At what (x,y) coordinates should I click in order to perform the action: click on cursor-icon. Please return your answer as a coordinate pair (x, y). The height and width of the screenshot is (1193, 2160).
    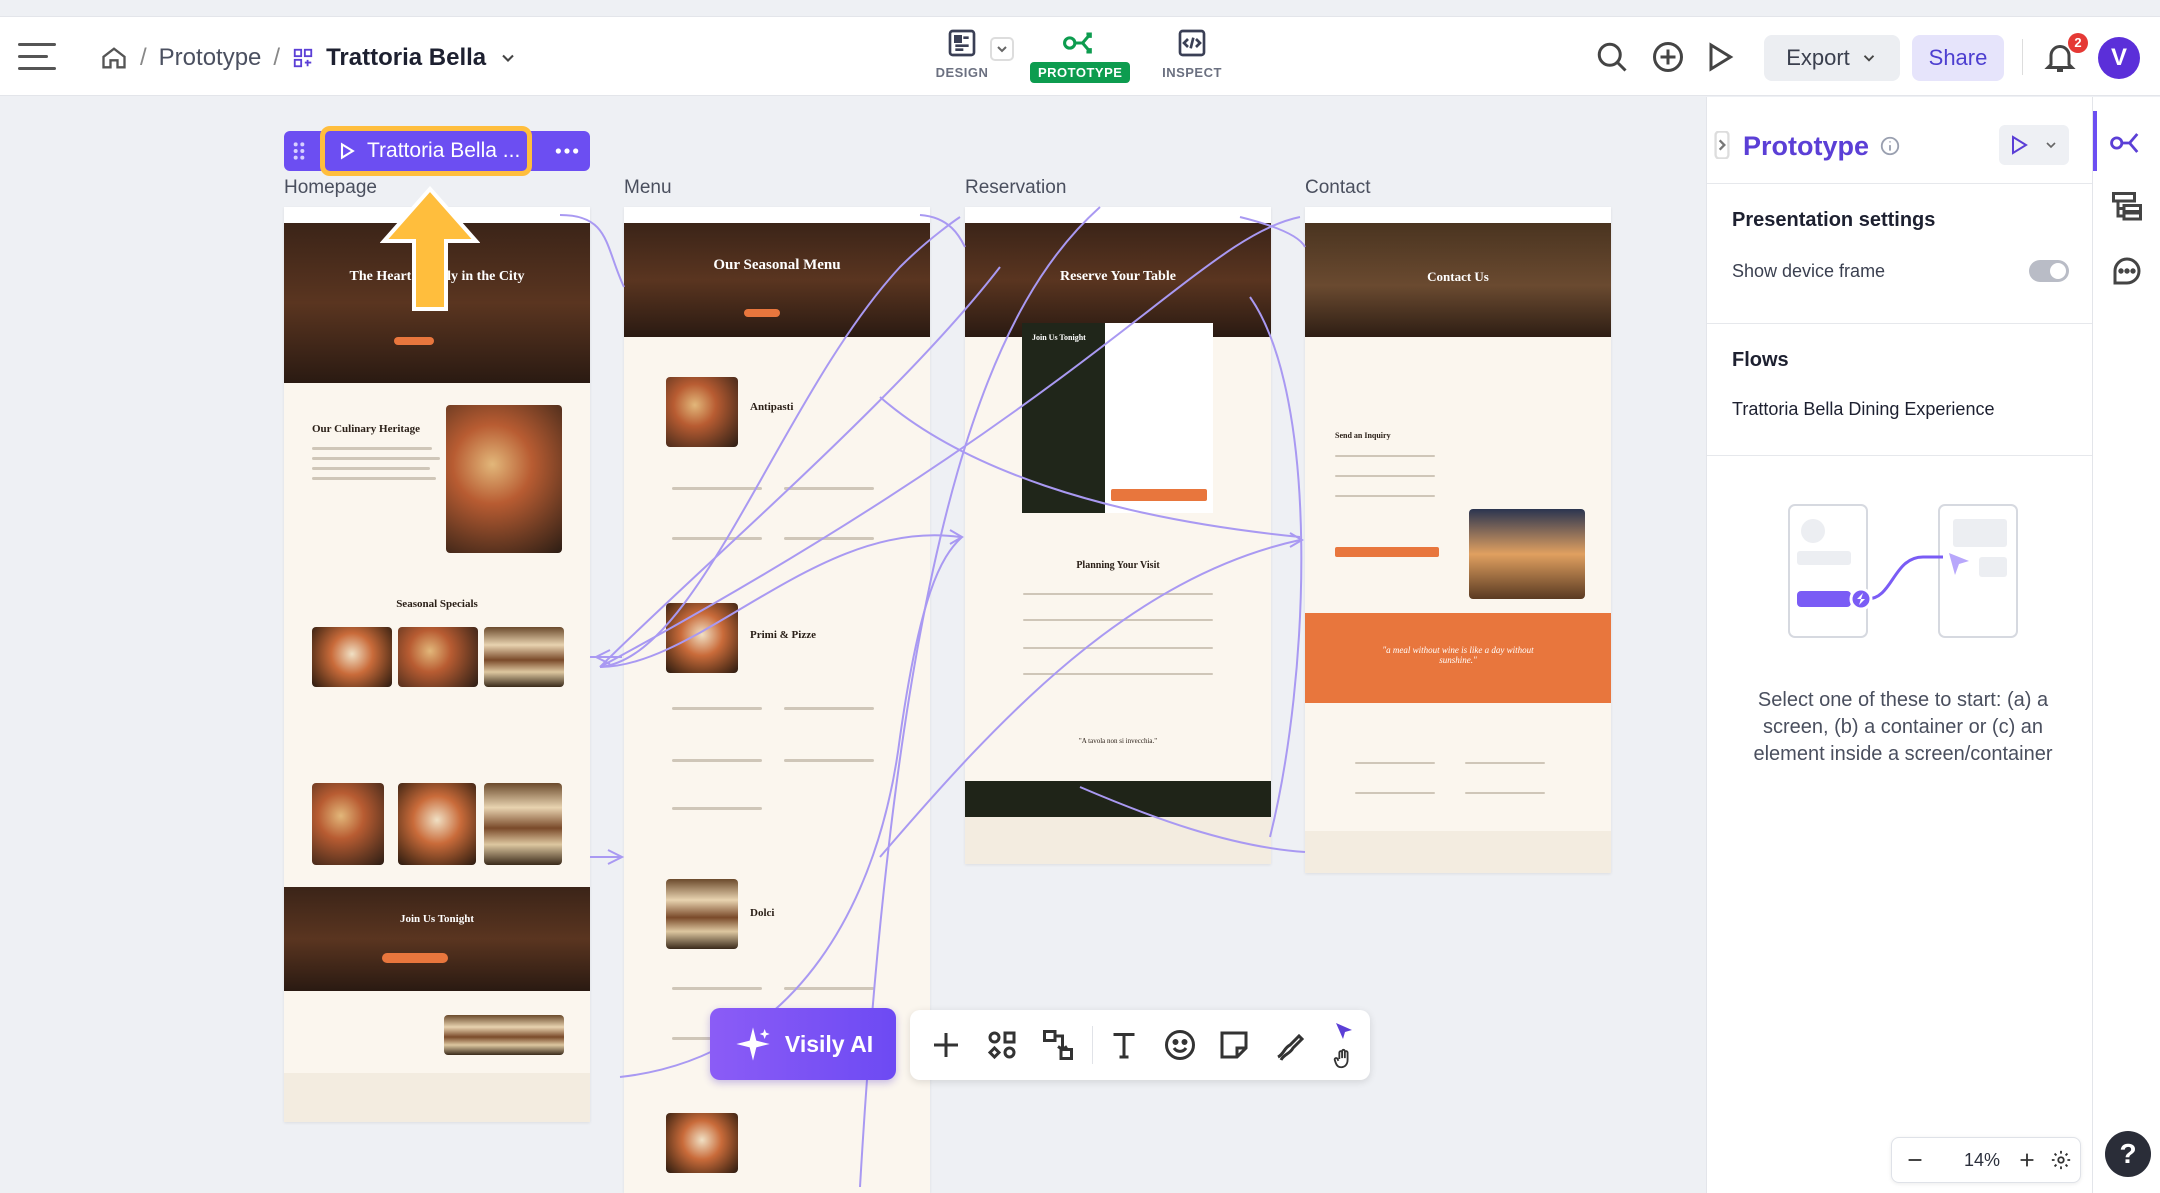
    Looking at the image, I should click on (1344, 1032).